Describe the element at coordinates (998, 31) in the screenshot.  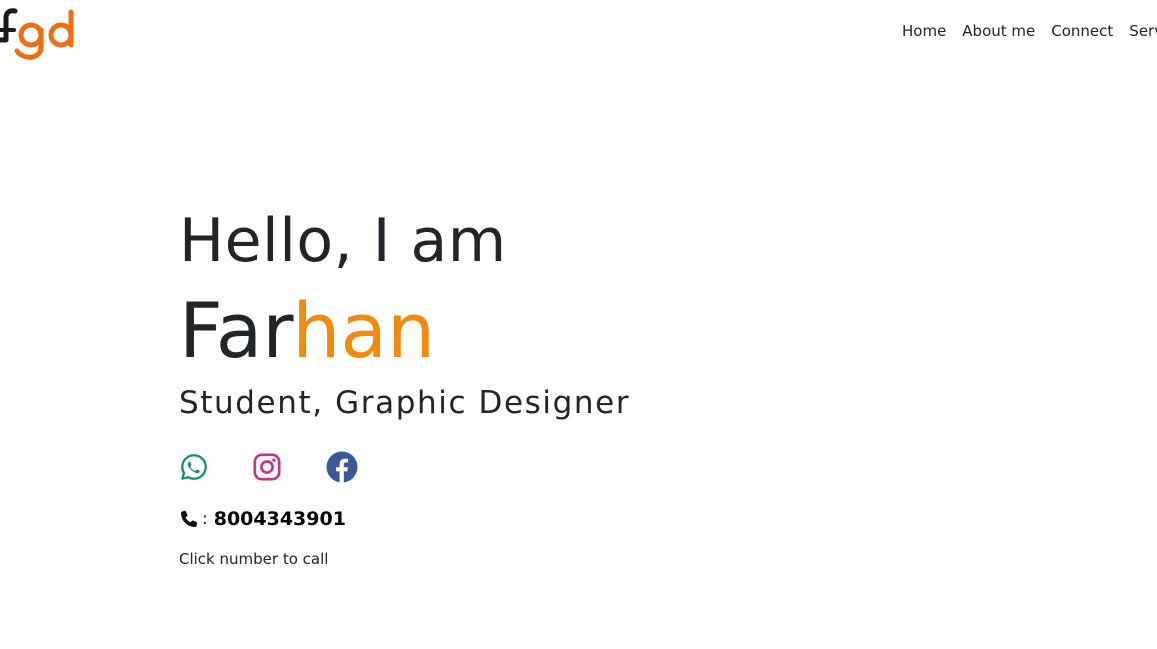
I see `nav-about-me: About me` at that location.